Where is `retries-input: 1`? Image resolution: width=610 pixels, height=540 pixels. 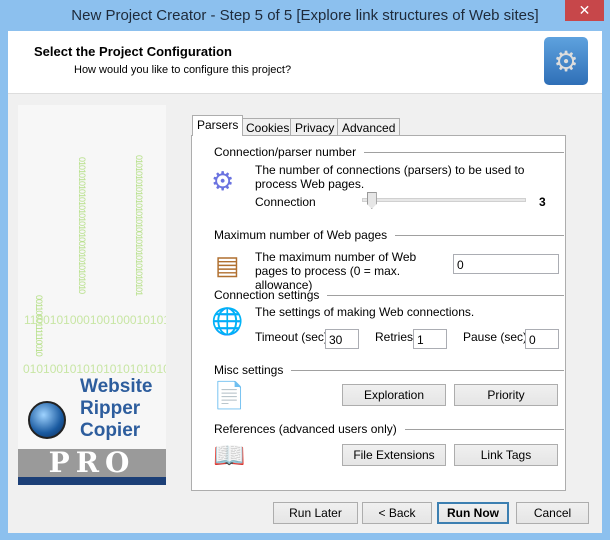 retries-input: 1 is located at coordinates (430, 339).